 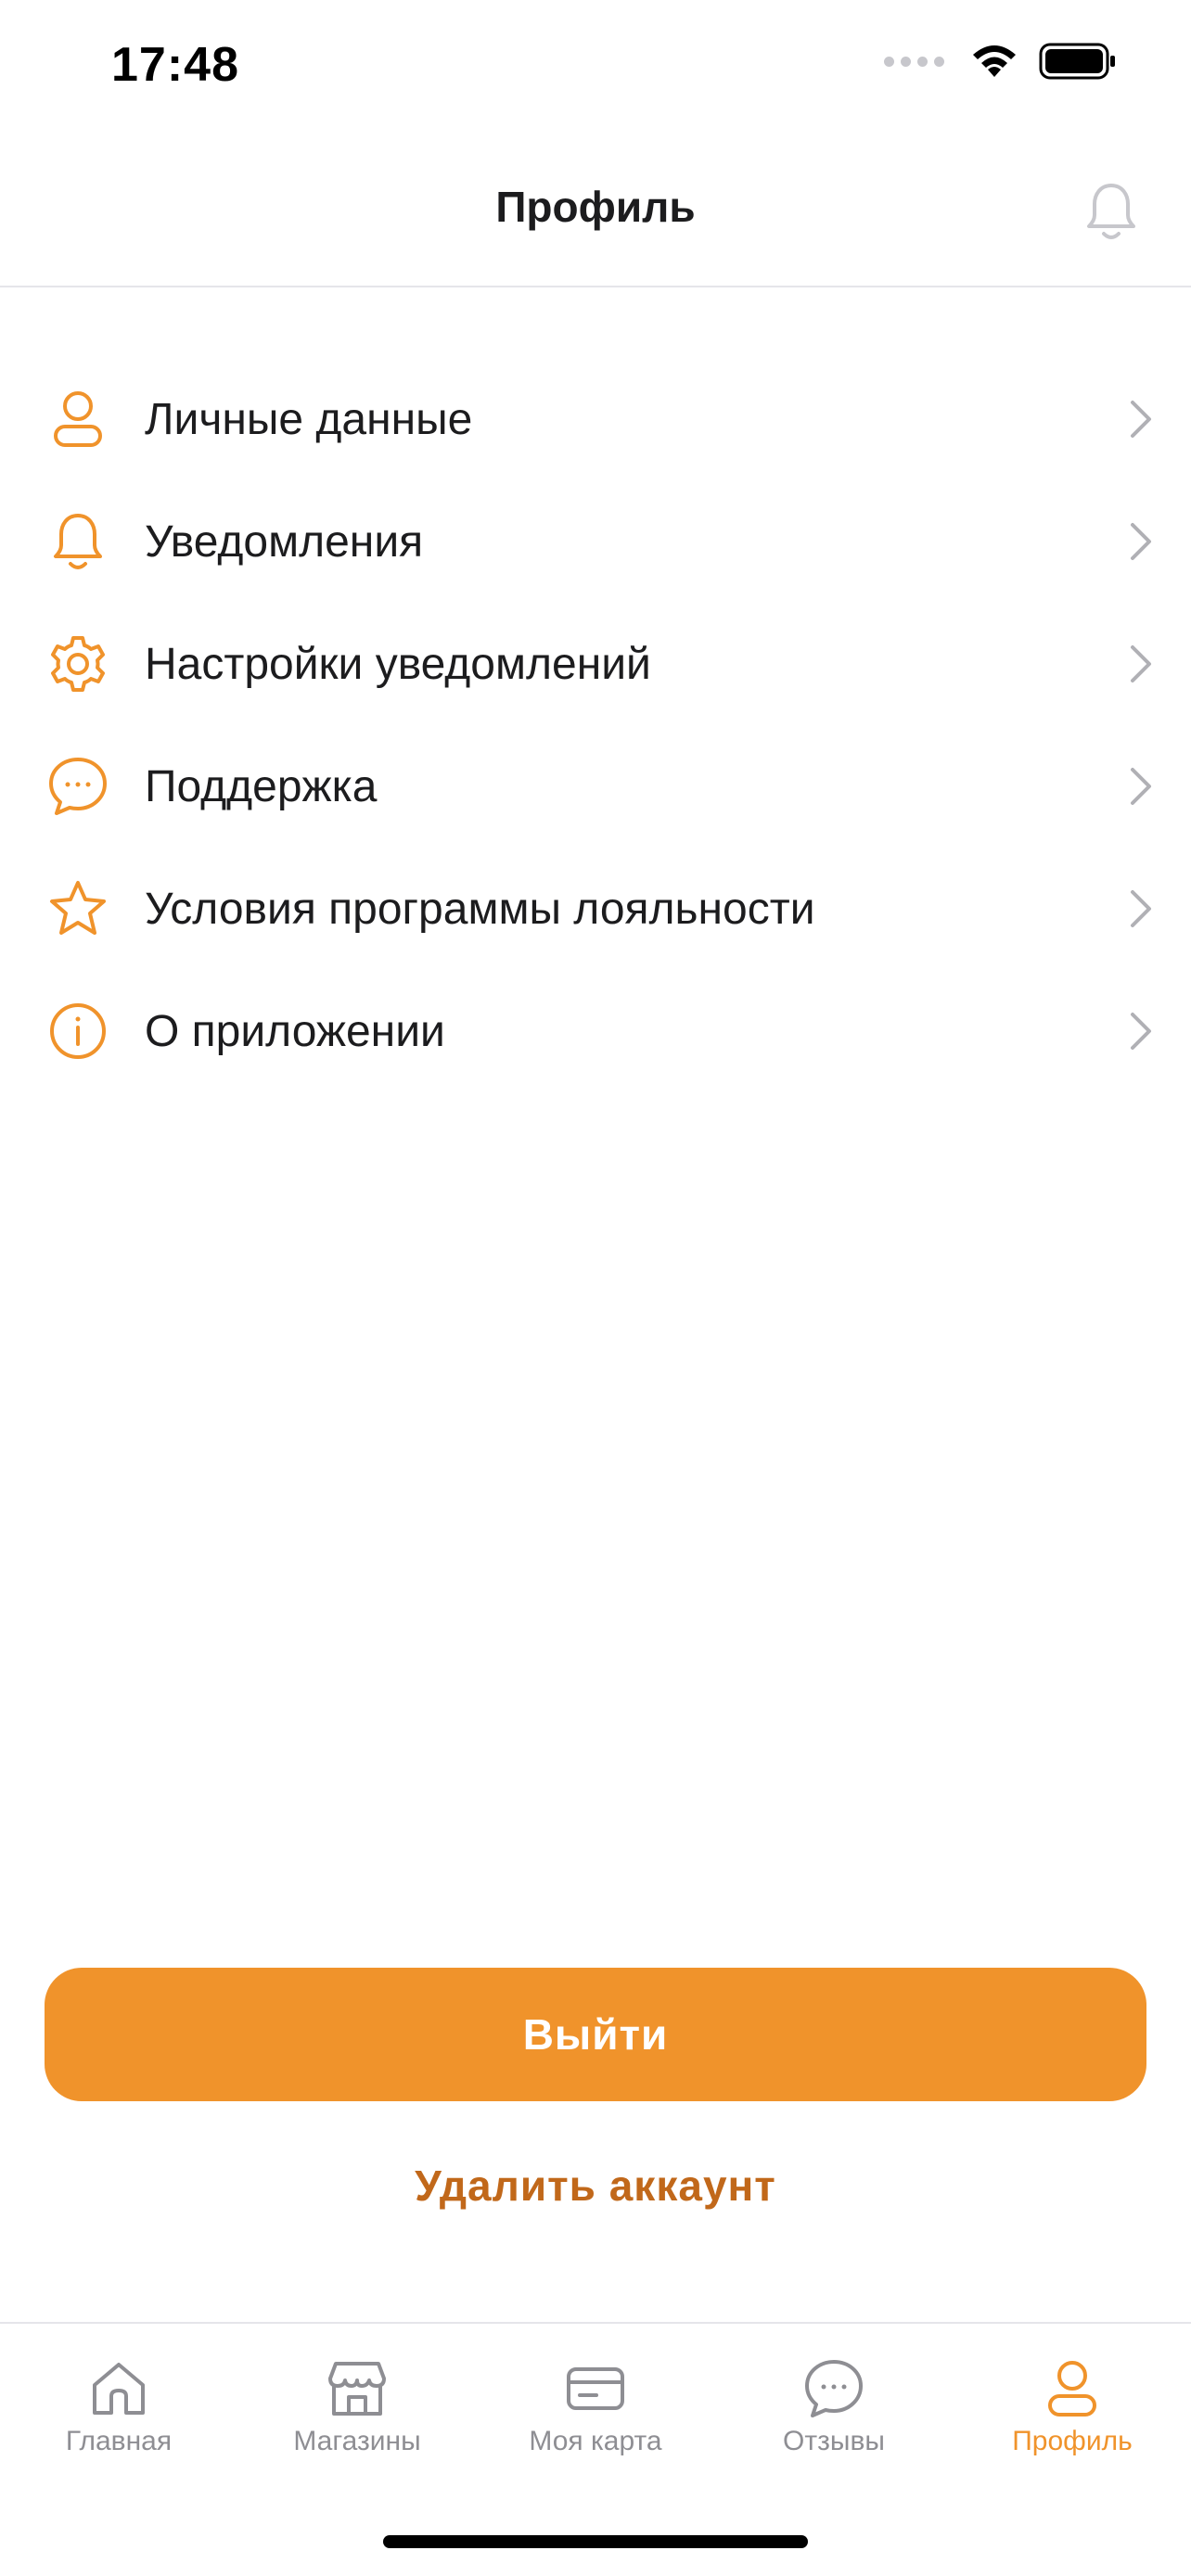 I want to click on gear-icon, so click(x=77, y=663).